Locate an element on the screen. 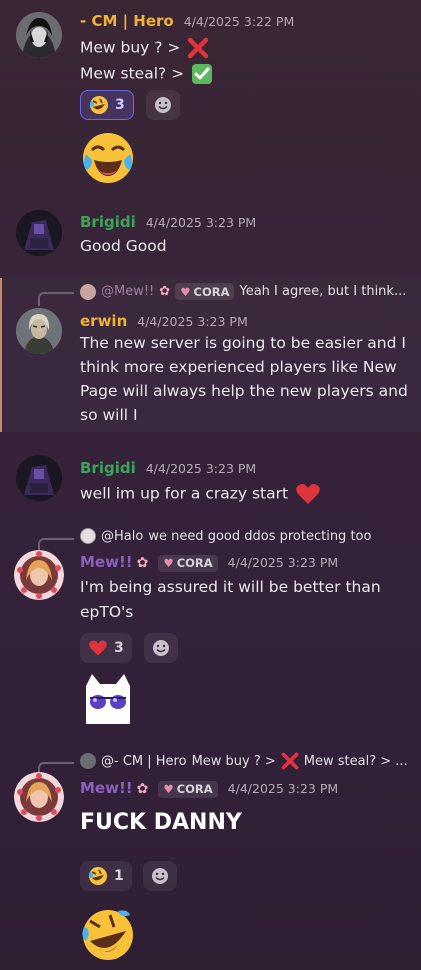 The height and width of the screenshot is (970, 421). check-mark-button-icon is located at coordinates (202, 74).